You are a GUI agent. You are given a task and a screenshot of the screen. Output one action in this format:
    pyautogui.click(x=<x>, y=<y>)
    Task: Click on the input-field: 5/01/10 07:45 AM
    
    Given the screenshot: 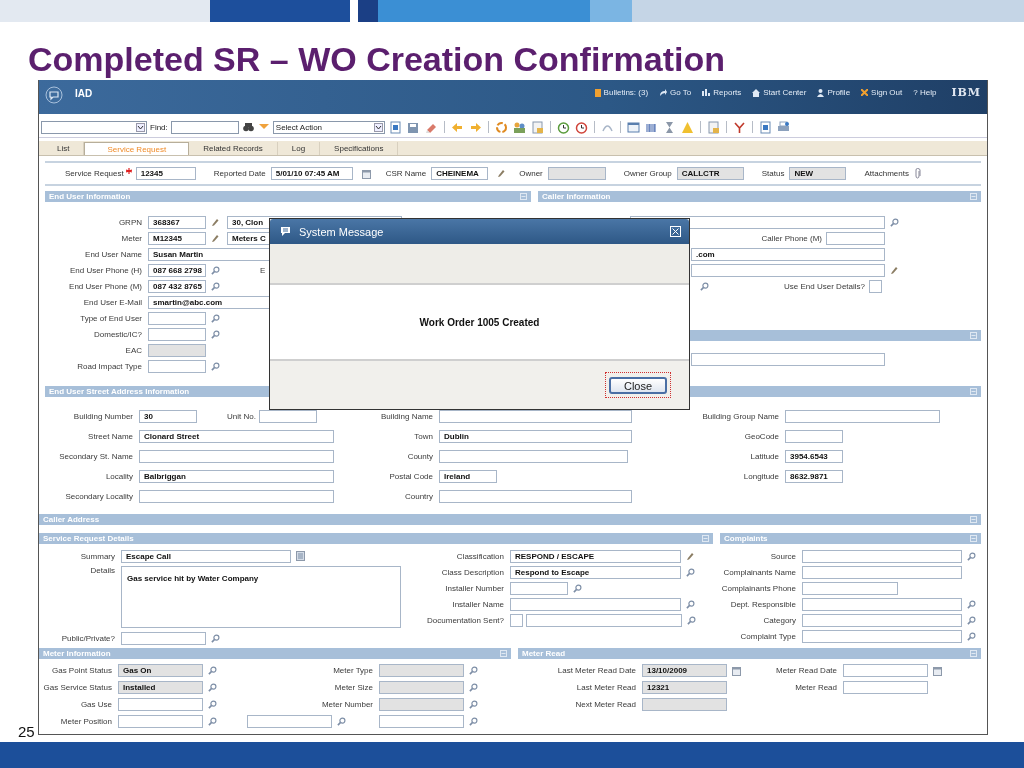 What is the action you would take?
    pyautogui.click(x=311, y=173)
    